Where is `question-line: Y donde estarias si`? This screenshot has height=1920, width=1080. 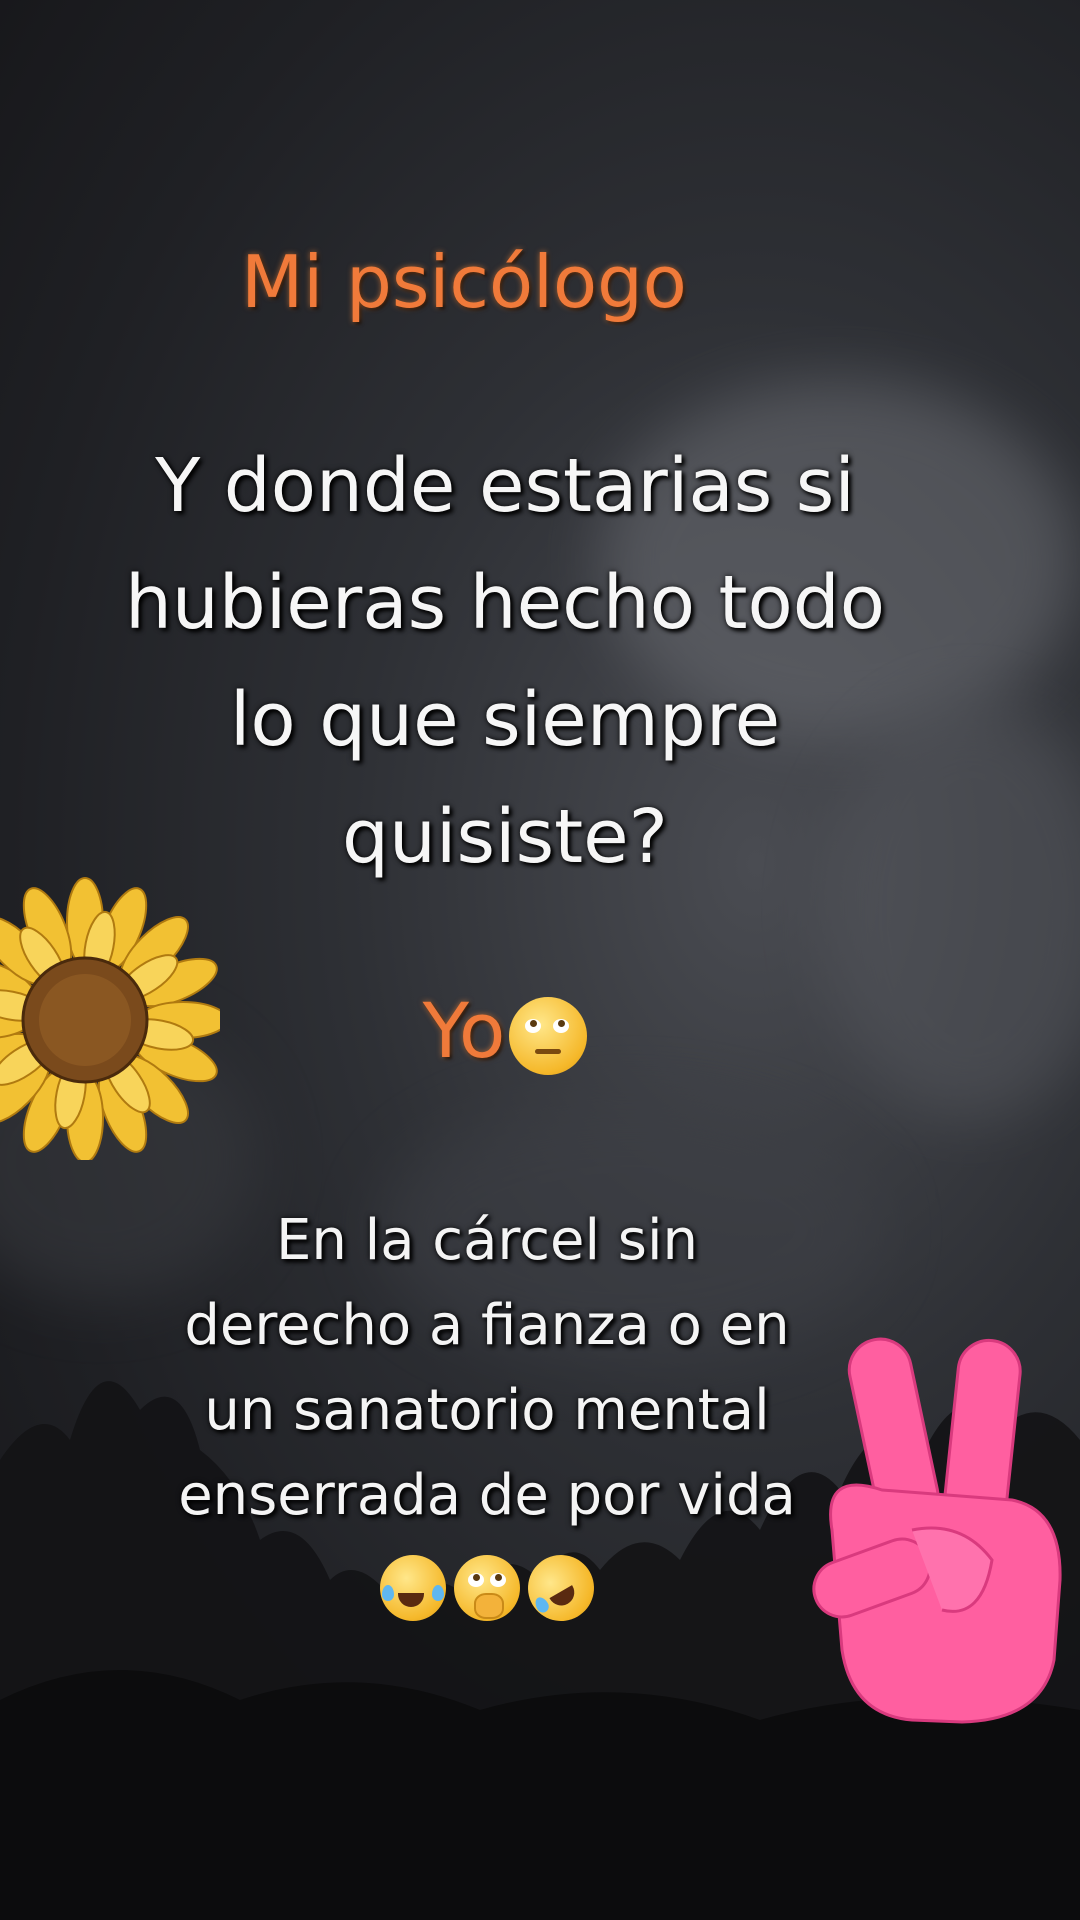
question-line: Y donde estarias si is located at coordinates (505, 486).